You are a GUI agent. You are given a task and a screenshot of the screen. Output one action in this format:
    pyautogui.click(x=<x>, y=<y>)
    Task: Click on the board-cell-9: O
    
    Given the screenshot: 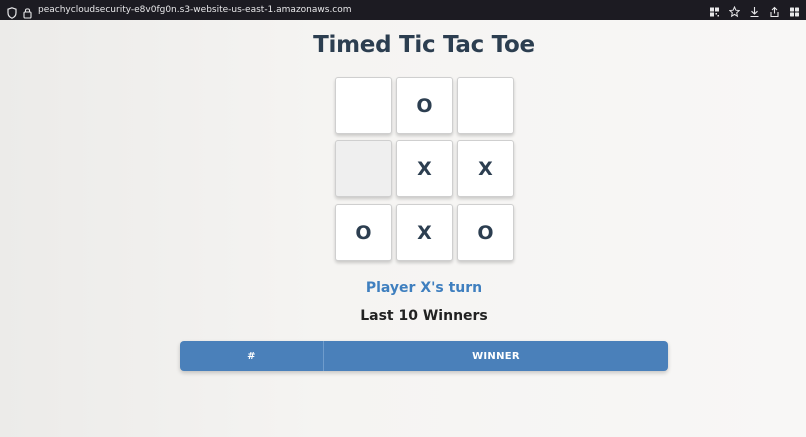 What is the action you would take?
    pyautogui.click(x=485, y=232)
    